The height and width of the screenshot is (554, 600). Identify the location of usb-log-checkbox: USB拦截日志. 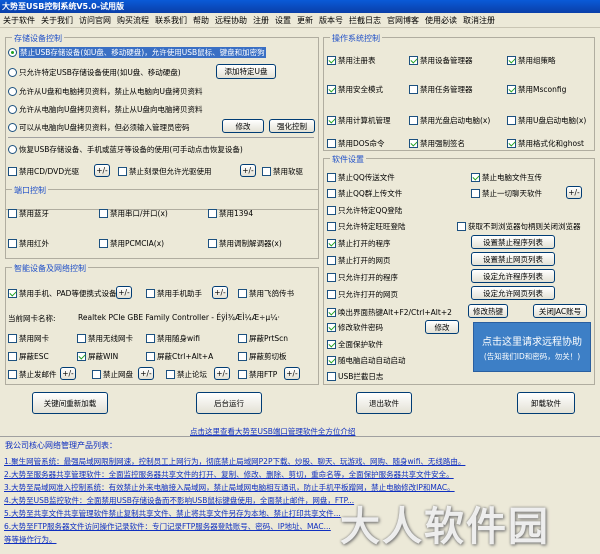
(355, 376).